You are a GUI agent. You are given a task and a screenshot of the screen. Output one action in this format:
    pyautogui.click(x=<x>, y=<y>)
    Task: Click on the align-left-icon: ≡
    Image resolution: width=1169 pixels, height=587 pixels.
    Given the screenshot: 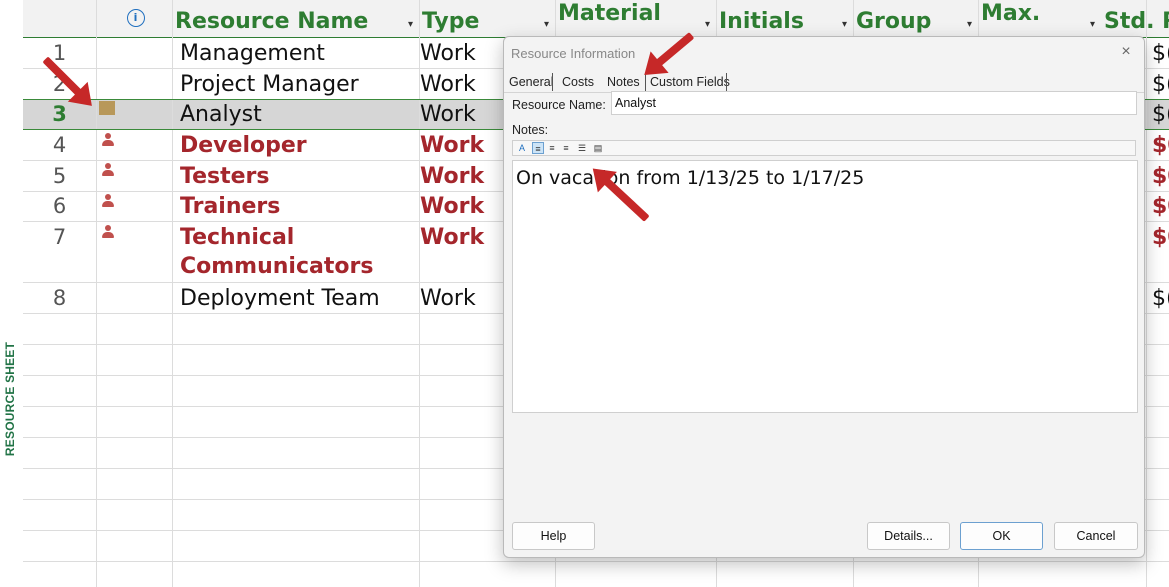 What is the action you would take?
    pyautogui.click(x=538, y=148)
    